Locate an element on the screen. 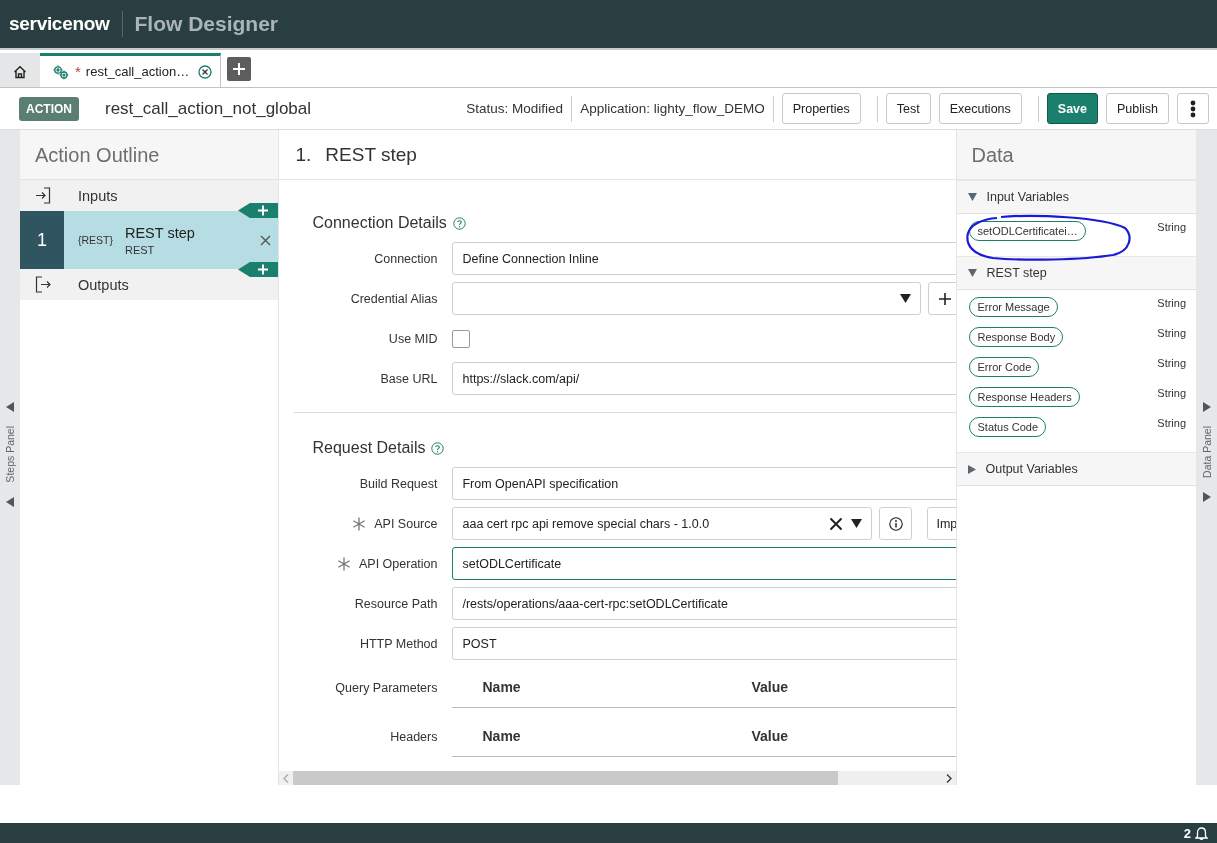 This screenshot has width=1217, height=843. field-label: Headers is located at coordinates (414, 736).